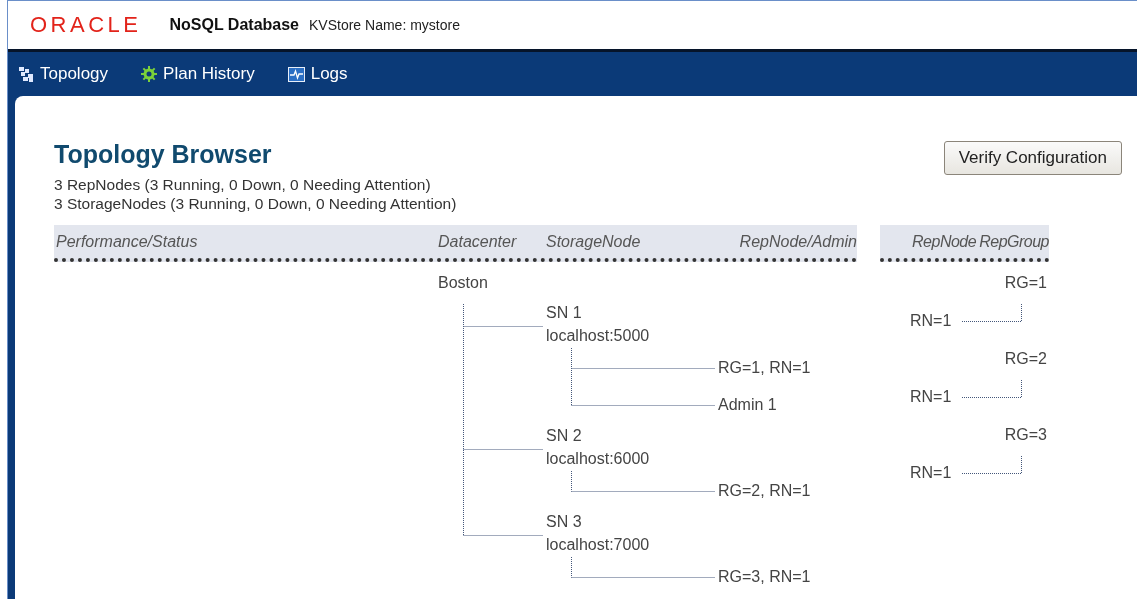  What do you see at coordinates (234, 25) in the screenshot?
I see `product-name: NoSQL Database` at bounding box center [234, 25].